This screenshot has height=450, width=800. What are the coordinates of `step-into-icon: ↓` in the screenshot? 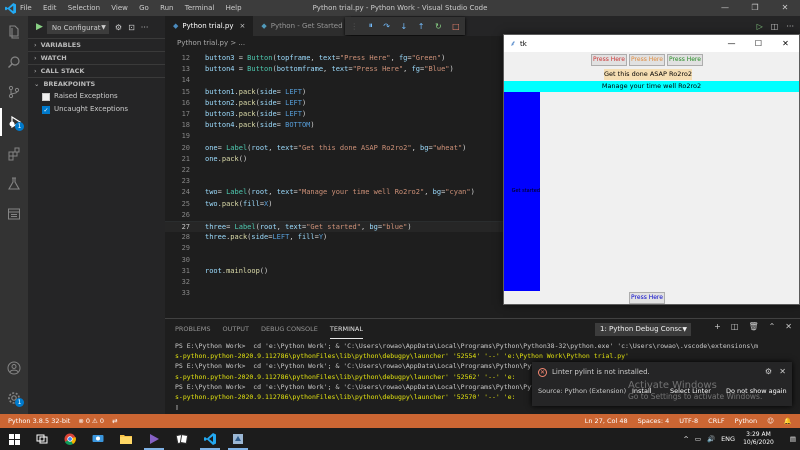 It's located at (404, 26).